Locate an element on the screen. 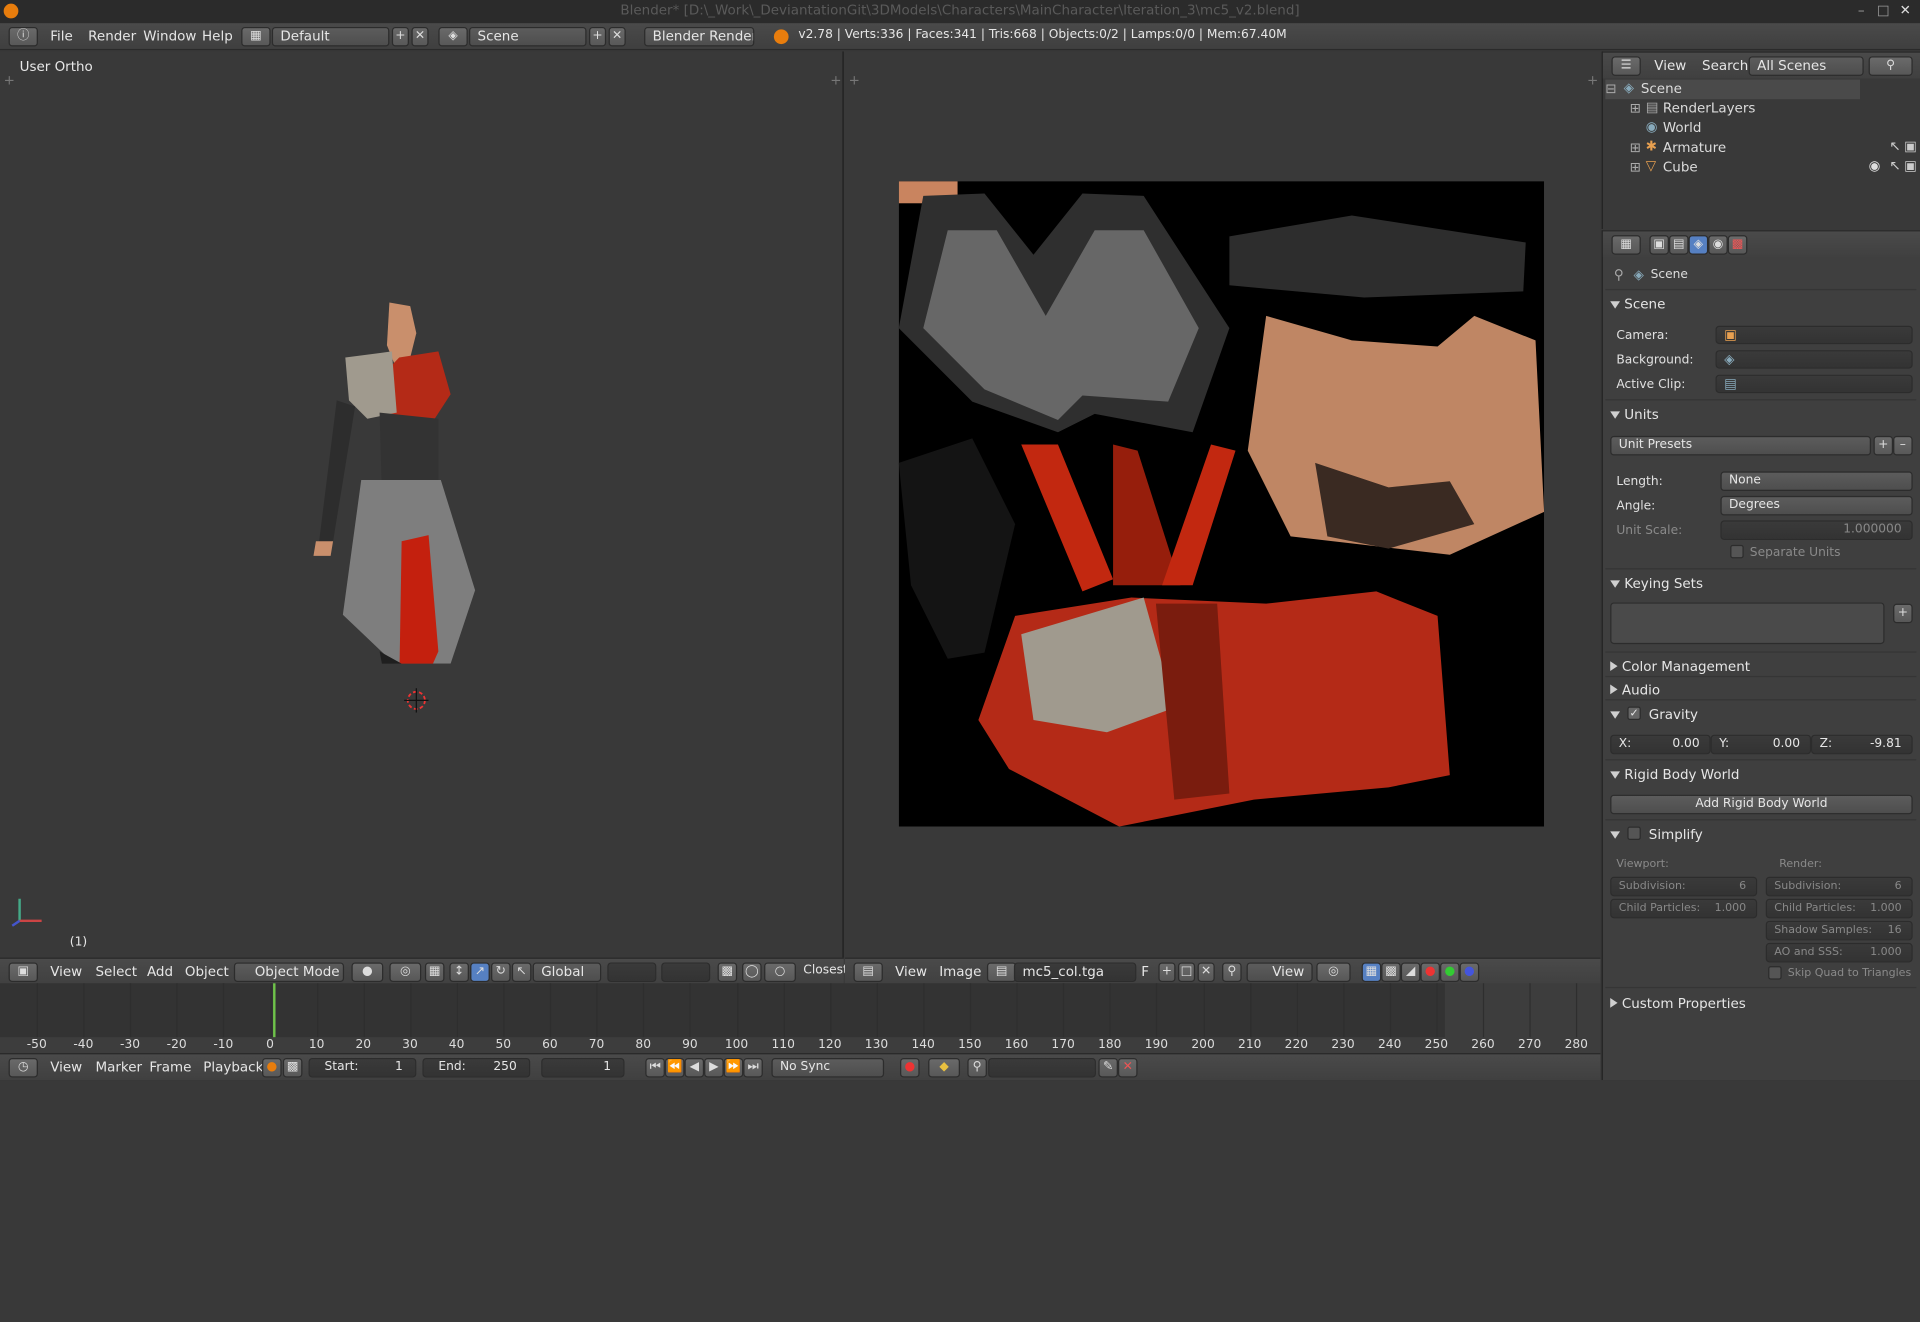  display-mode-dropdown: All Scenes is located at coordinates (1806, 66).